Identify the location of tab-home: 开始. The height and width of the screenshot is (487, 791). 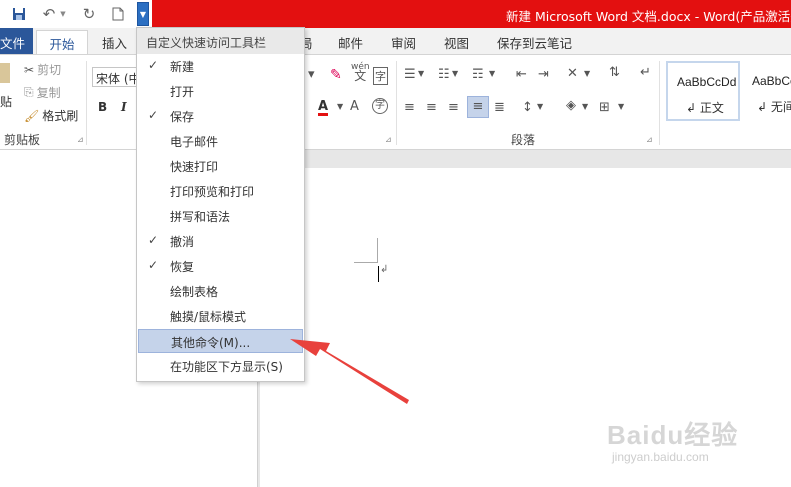
(62, 42).